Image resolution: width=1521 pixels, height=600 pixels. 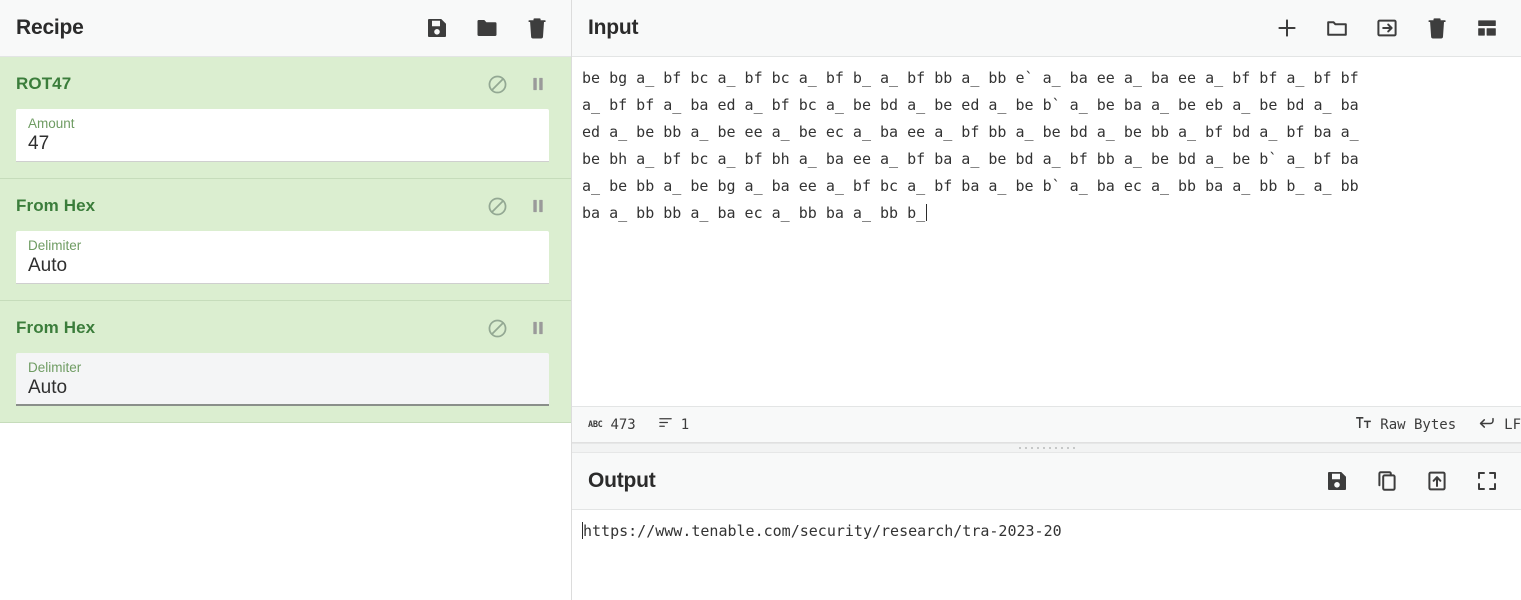 I want to click on lines-icon, so click(x=665, y=424).